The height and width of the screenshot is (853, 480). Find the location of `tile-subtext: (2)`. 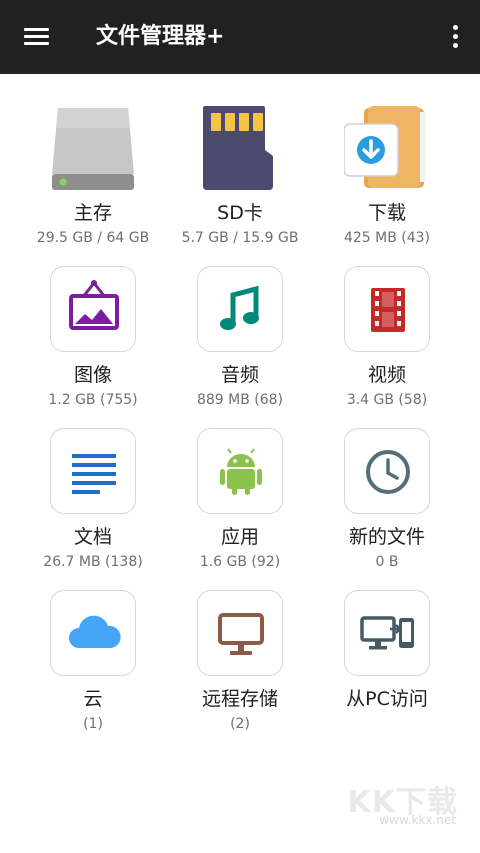

tile-subtext: (2) is located at coordinates (240, 724).